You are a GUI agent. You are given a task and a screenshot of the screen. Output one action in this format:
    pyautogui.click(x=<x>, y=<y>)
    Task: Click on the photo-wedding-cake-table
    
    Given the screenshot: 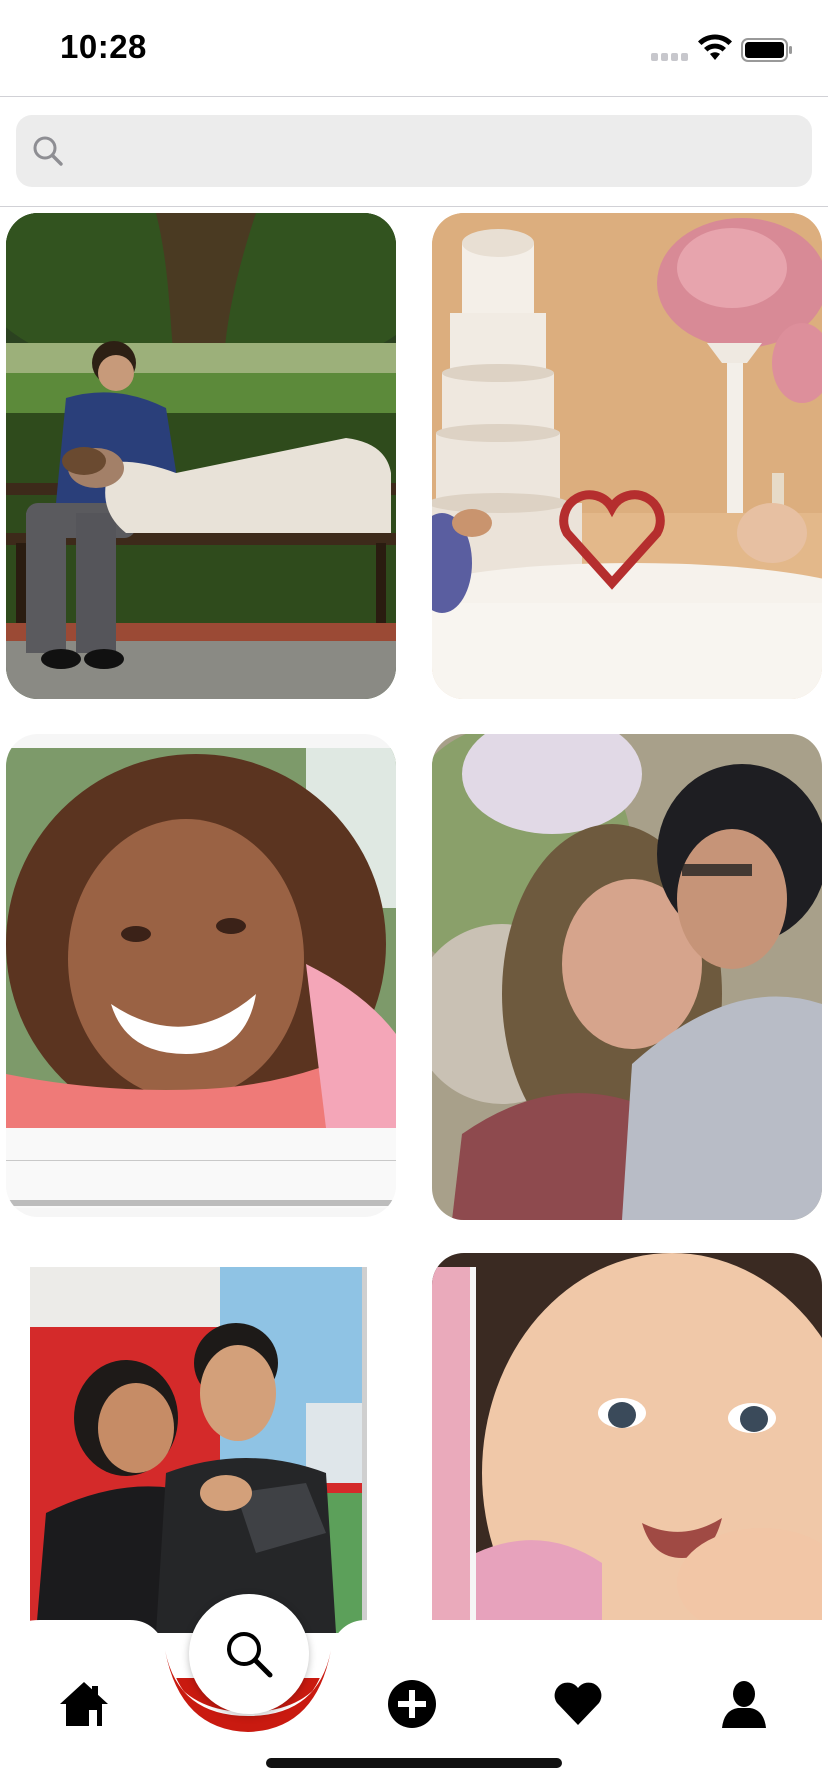 What is the action you would take?
    pyautogui.click(x=627, y=456)
    